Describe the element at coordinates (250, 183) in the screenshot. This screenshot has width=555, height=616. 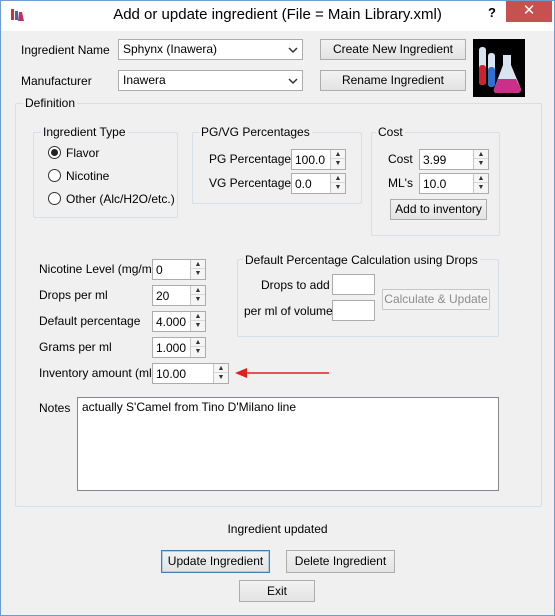
I see `vg-label: VG Percentage` at that location.